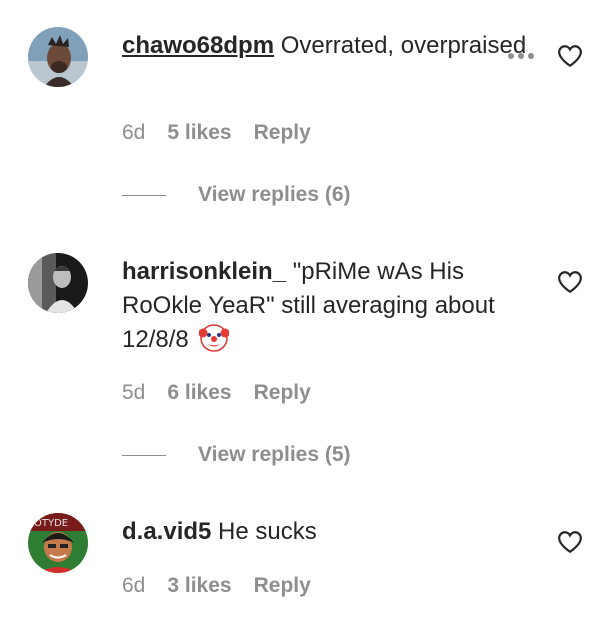 This screenshot has width=614, height=622. Describe the element at coordinates (521, 56) in the screenshot. I see `more-options-icon` at that location.